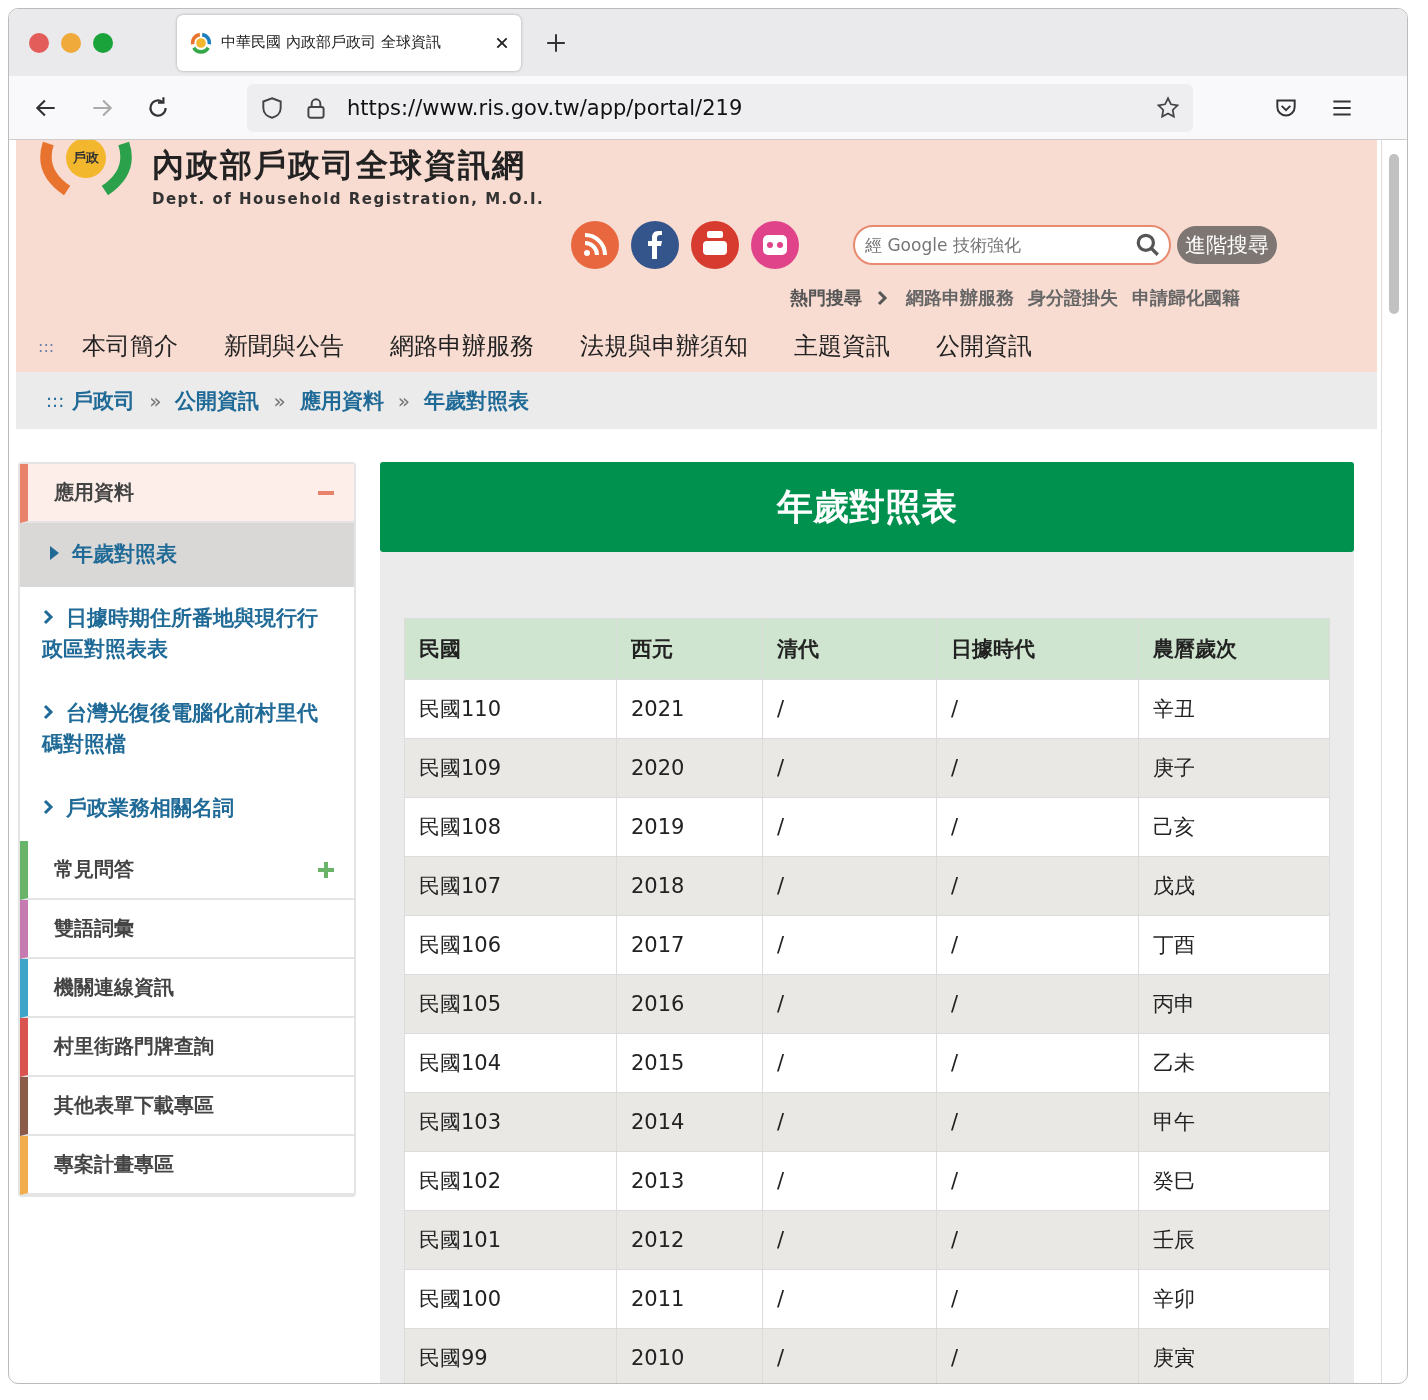 This screenshot has height=1400, width=1428. Describe the element at coordinates (502, 42) in the screenshot. I see `close-icon` at that location.